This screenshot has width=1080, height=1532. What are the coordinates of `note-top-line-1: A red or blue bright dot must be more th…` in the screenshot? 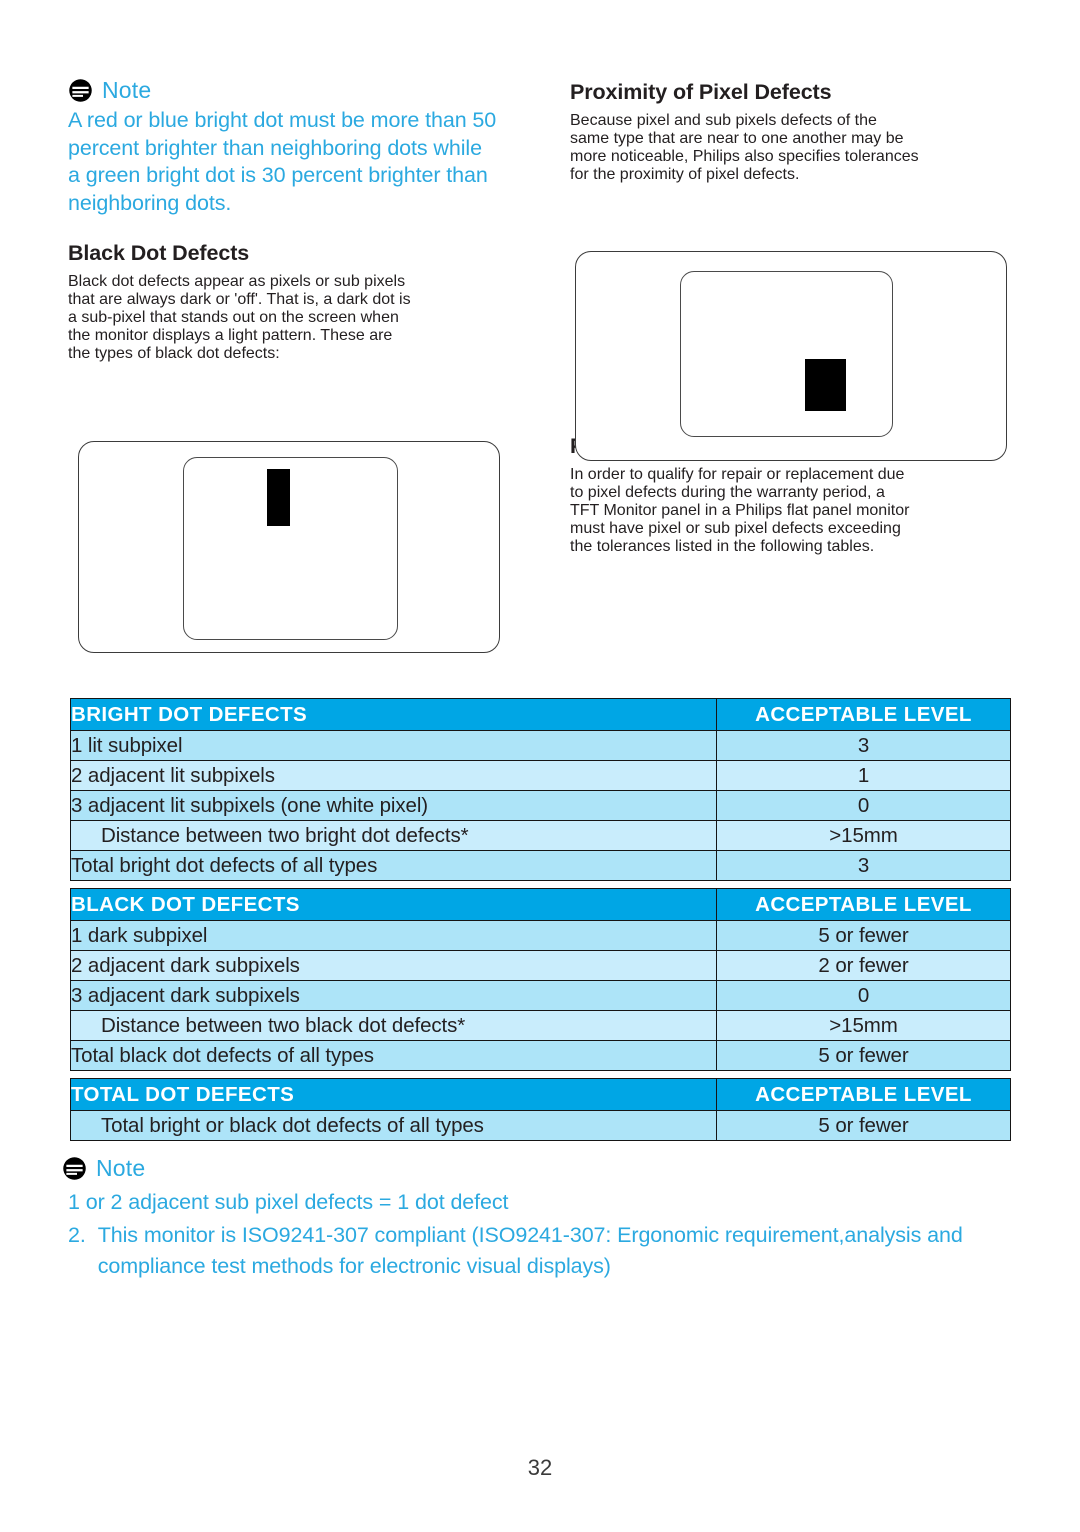 It's located at (282, 120).